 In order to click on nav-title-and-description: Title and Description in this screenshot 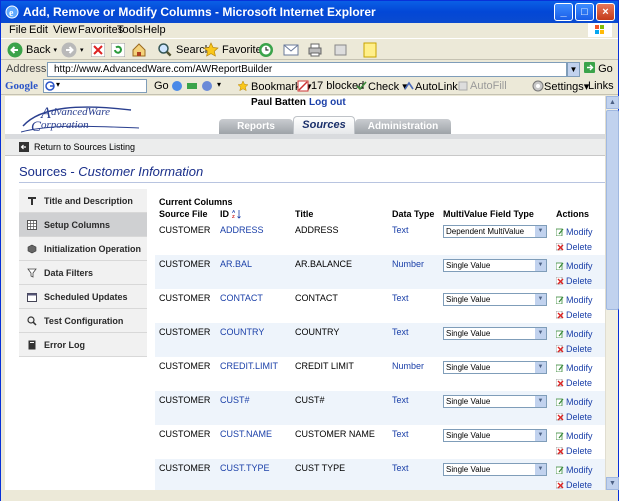, I will do `click(83, 201)`.